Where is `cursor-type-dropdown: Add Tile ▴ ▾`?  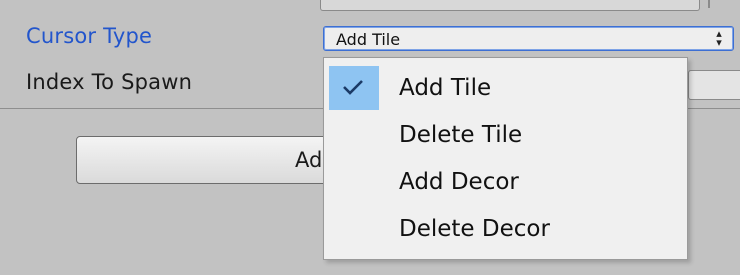 cursor-type-dropdown: Add Tile ▴ ▾ is located at coordinates (528, 38).